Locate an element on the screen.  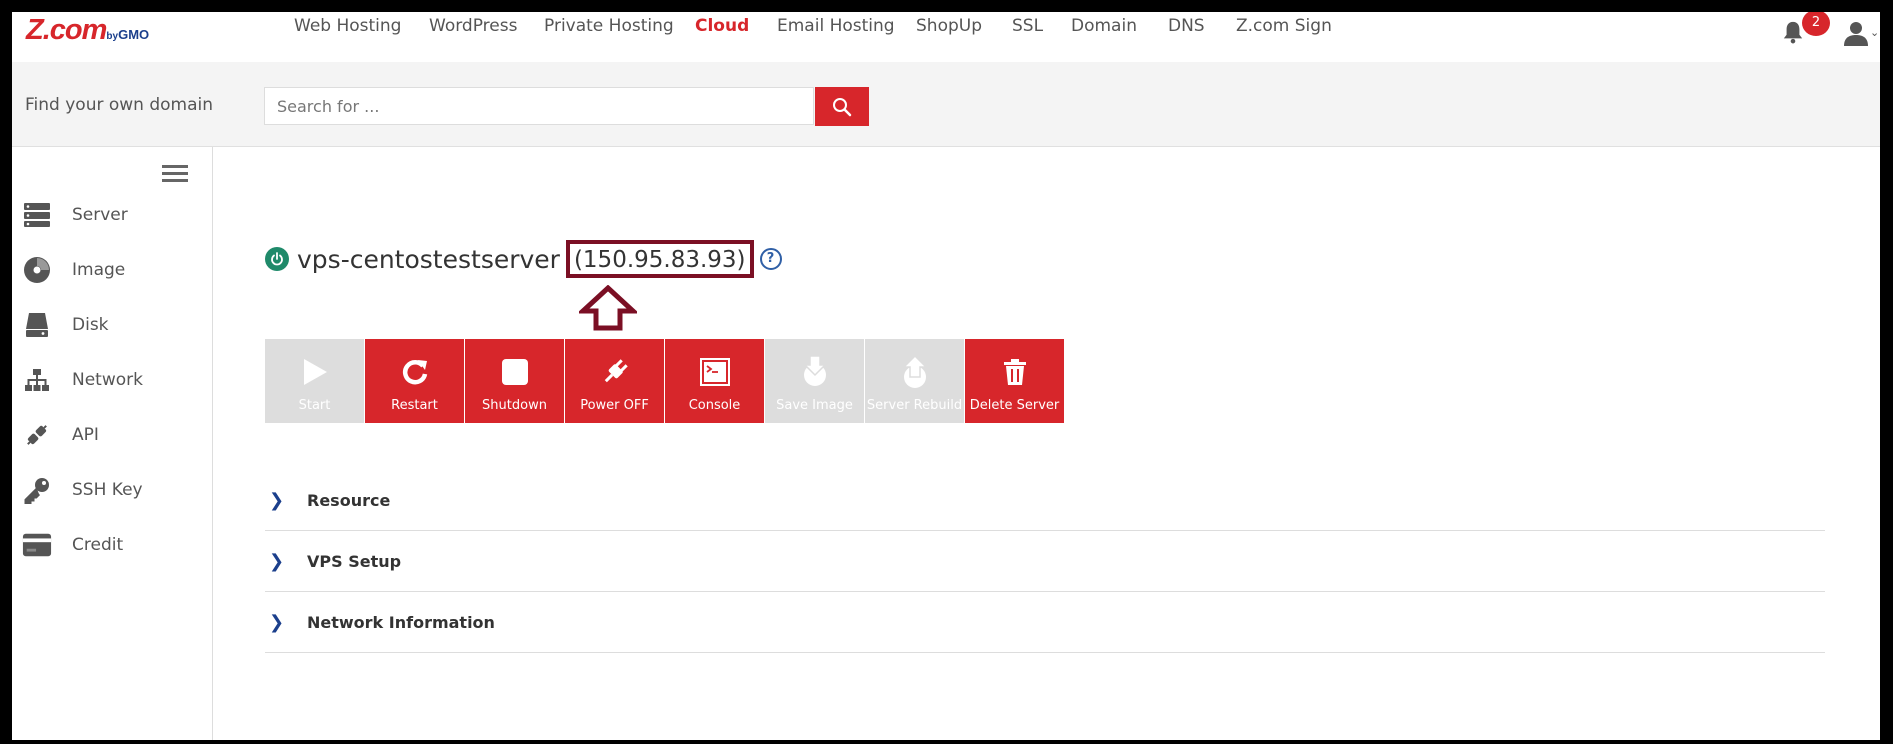
server-ip-address: (150.95.83.93) is located at coordinates (659, 259).